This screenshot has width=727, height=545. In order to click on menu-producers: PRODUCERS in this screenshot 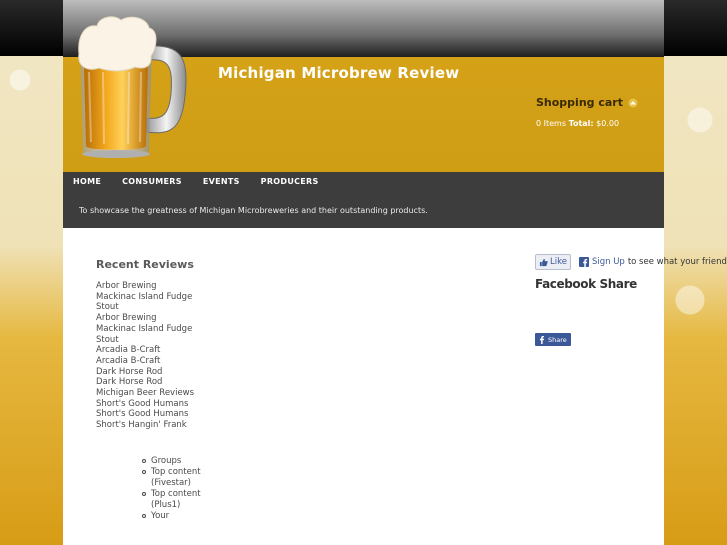, I will do `click(295, 181)`.